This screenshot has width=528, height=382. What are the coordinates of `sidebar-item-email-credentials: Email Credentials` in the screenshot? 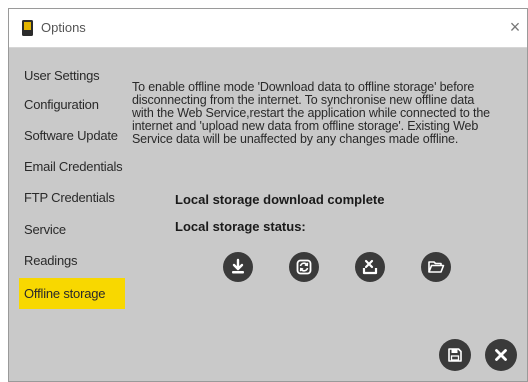 It's located at (72, 167).